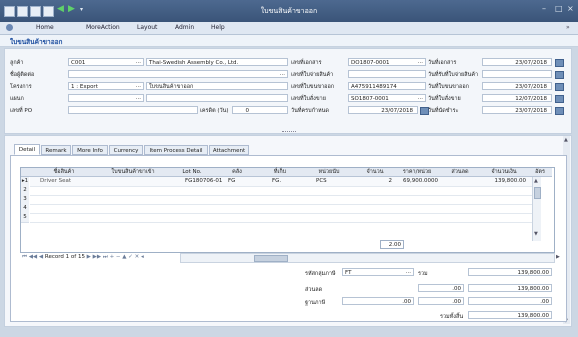  I want to click on cell-price: 69,900.0000, so click(416, 181).